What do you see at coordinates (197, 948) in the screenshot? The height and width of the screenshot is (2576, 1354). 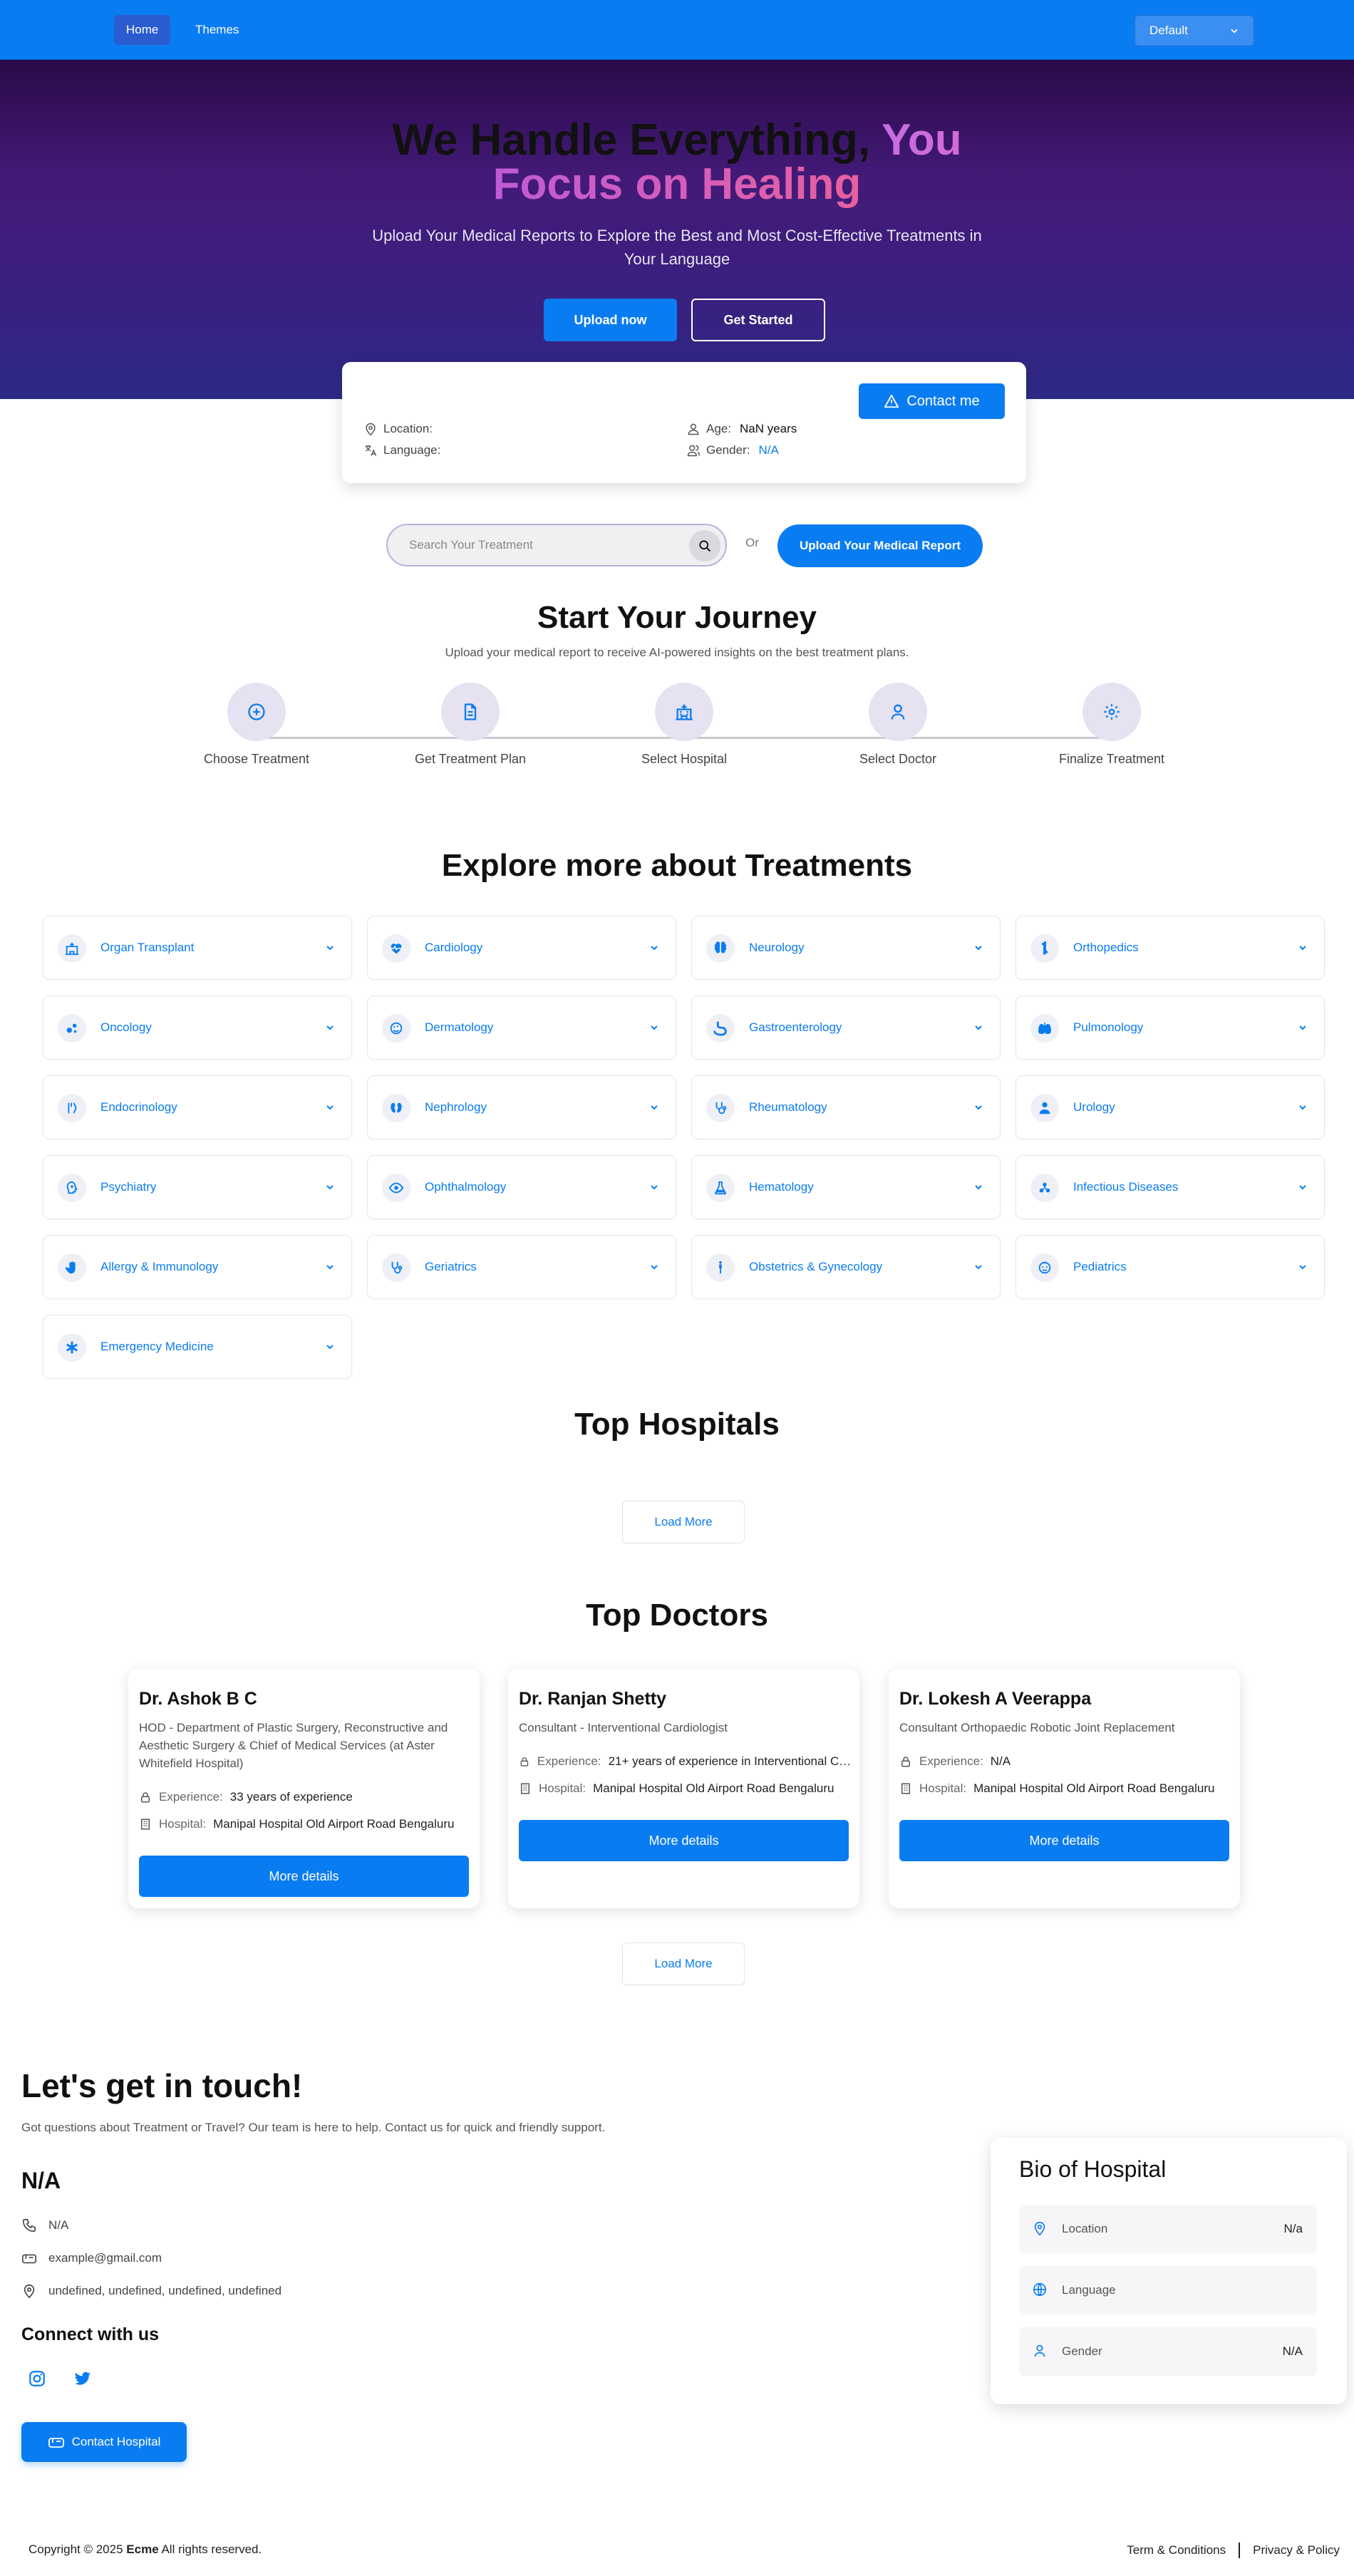 I see `treatment-card: Organ Transplant` at bounding box center [197, 948].